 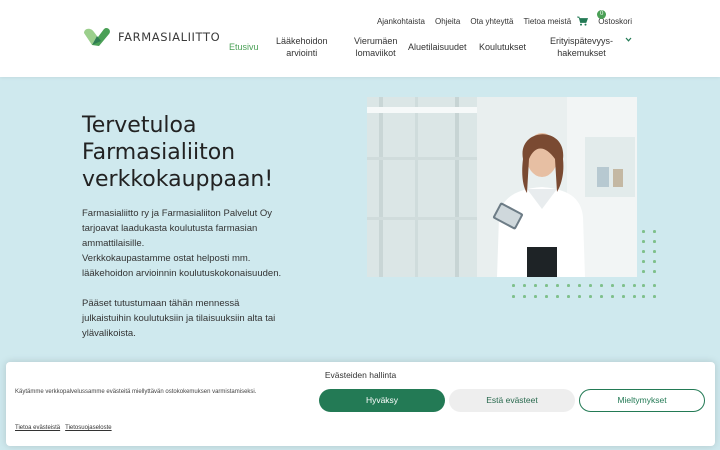 I want to click on nav-aluetilaisuudet: Aluetilaisuudet, so click(x=437, y=47).